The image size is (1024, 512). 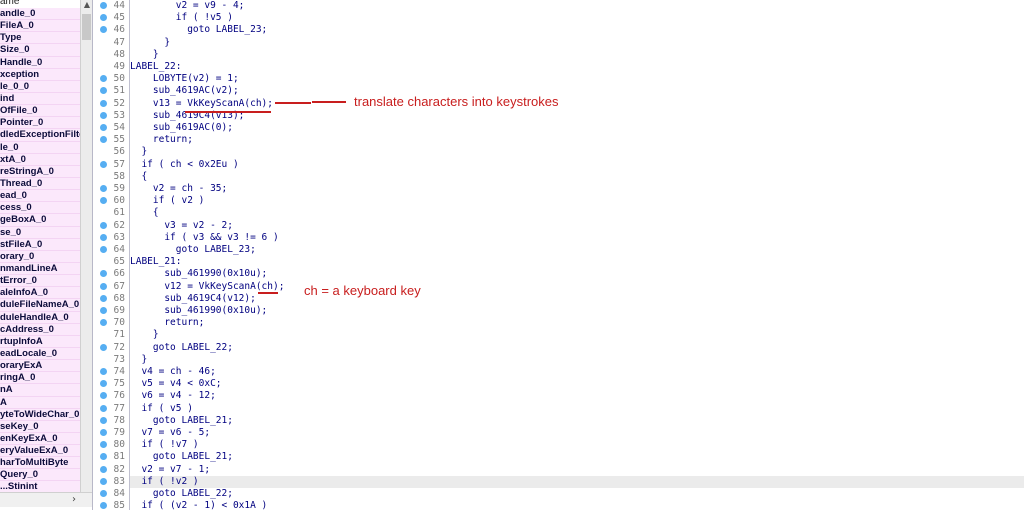 What do you see at coordinates (40, 329) in the screenshot?
I see `function-list-item: cAddress_0` at bounding box center [40, 329].